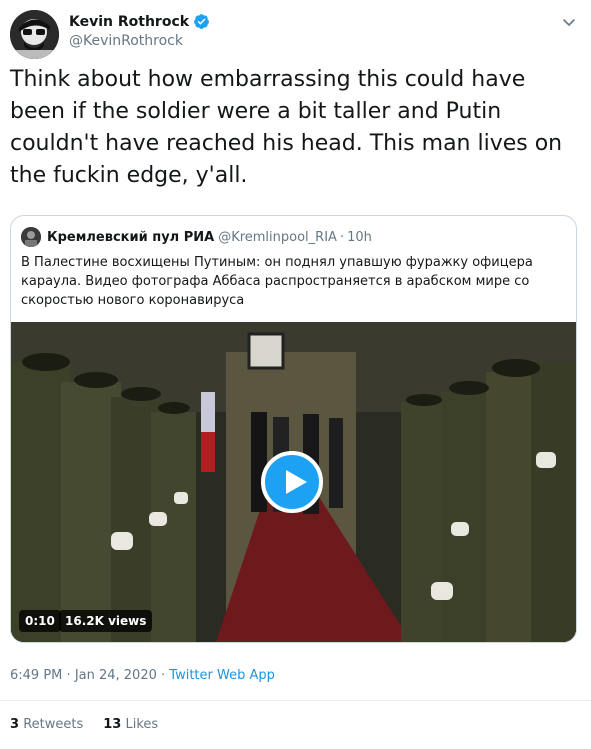 The height and width of the screenshot is (749, 591). I want to click on likes-stat: 13 Likes, so click(130, 724).